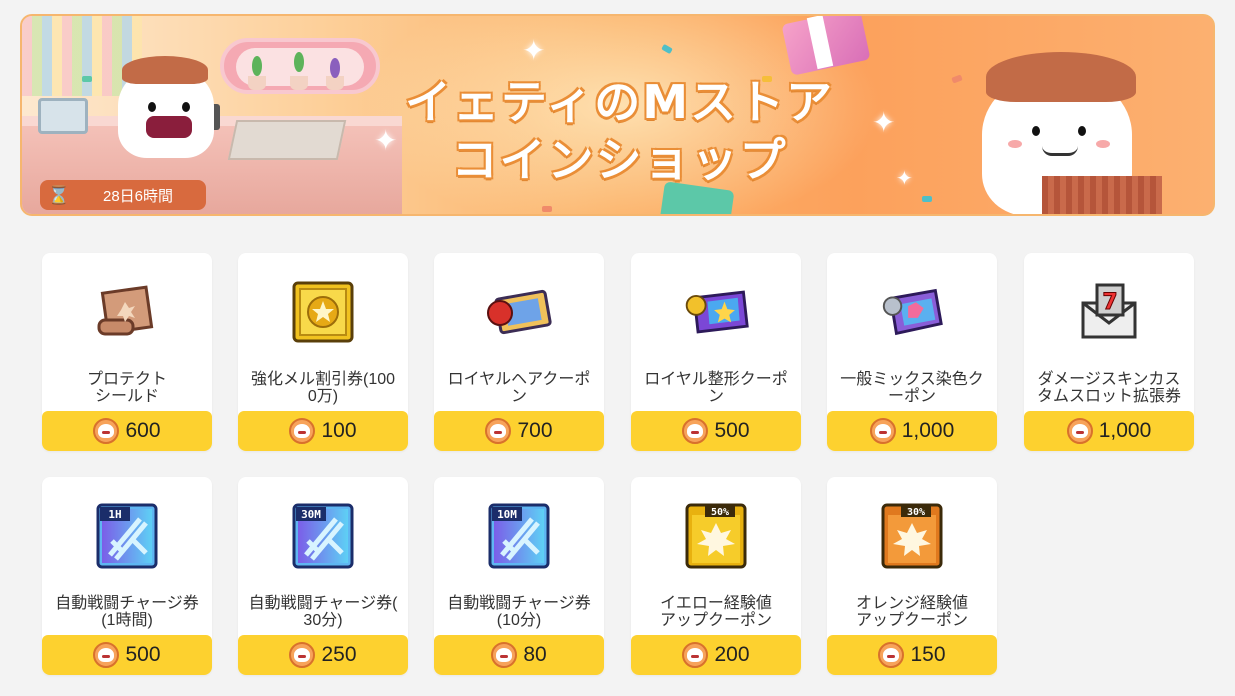 The width and height of the screenshot is (1235, 696). Describe the element at coordinates (911, 603) in the screenshot. I see `item-name-line: オレンジ経験値` at that location.